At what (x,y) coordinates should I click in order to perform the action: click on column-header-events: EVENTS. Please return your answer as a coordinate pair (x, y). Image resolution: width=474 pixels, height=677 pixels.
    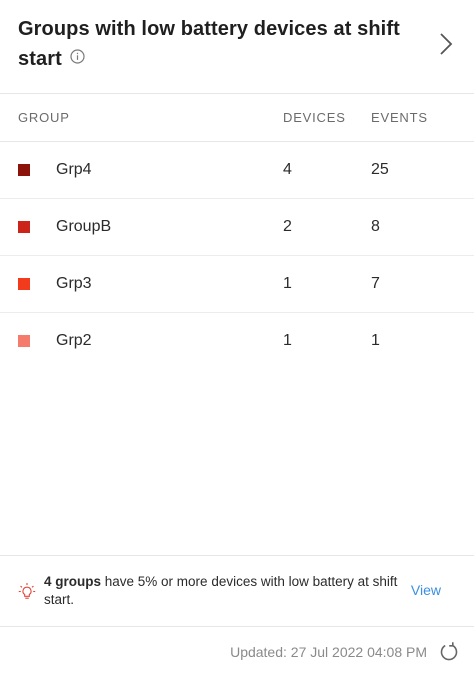
    Looking at the image, I should click on (399, 117).